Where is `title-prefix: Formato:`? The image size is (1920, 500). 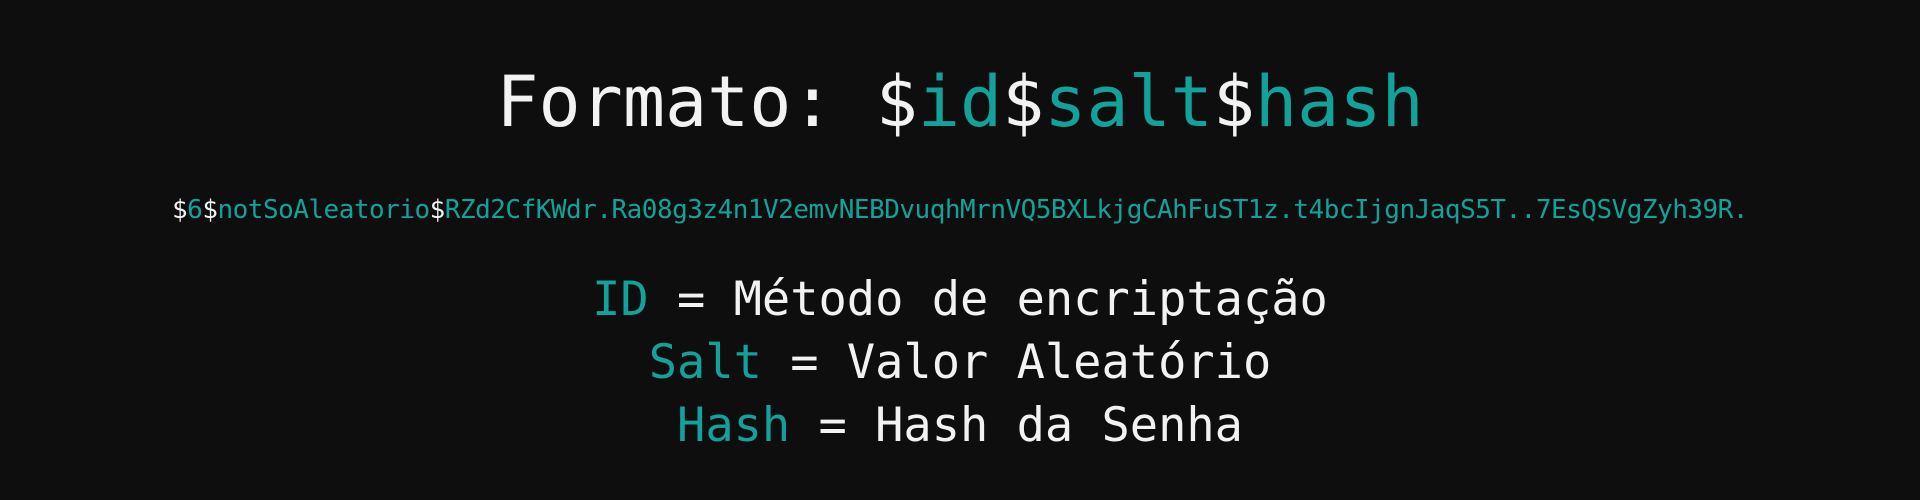 title-prefix: Formato: is located at coordinates (686, 102).